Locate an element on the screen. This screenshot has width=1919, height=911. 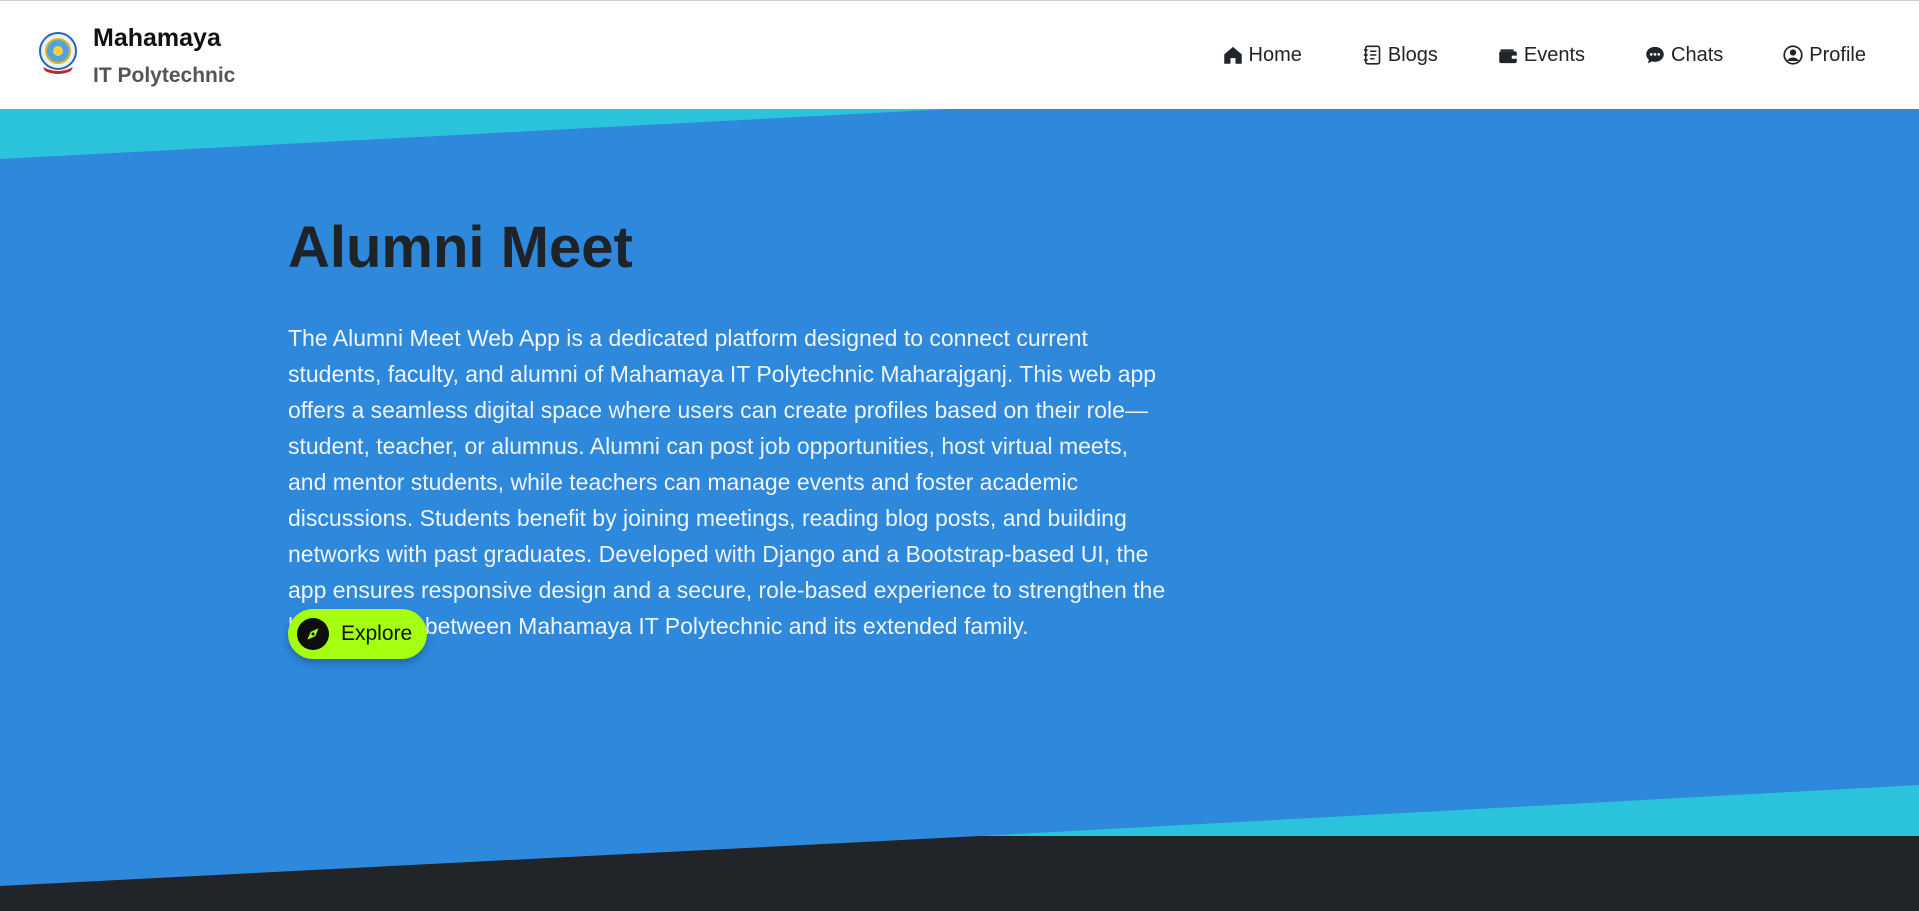
nav-home: Home is located at coordinates (1262, 55).